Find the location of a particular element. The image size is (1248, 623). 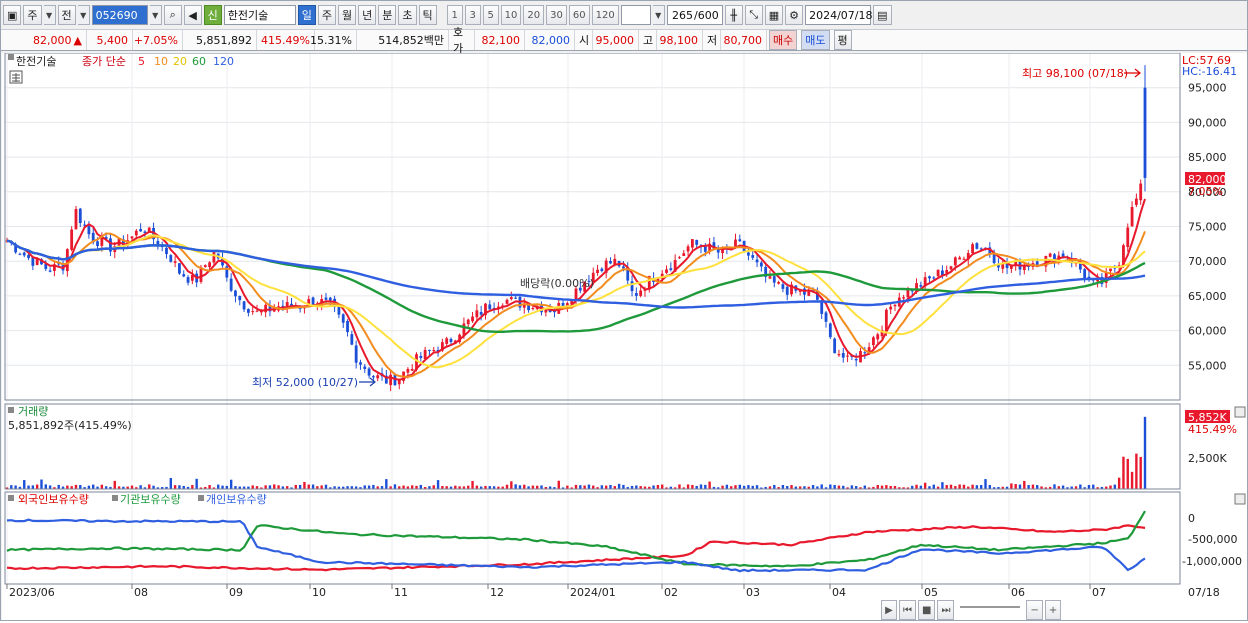

period-tab-day: 일 is located at coordinates (306, 15).